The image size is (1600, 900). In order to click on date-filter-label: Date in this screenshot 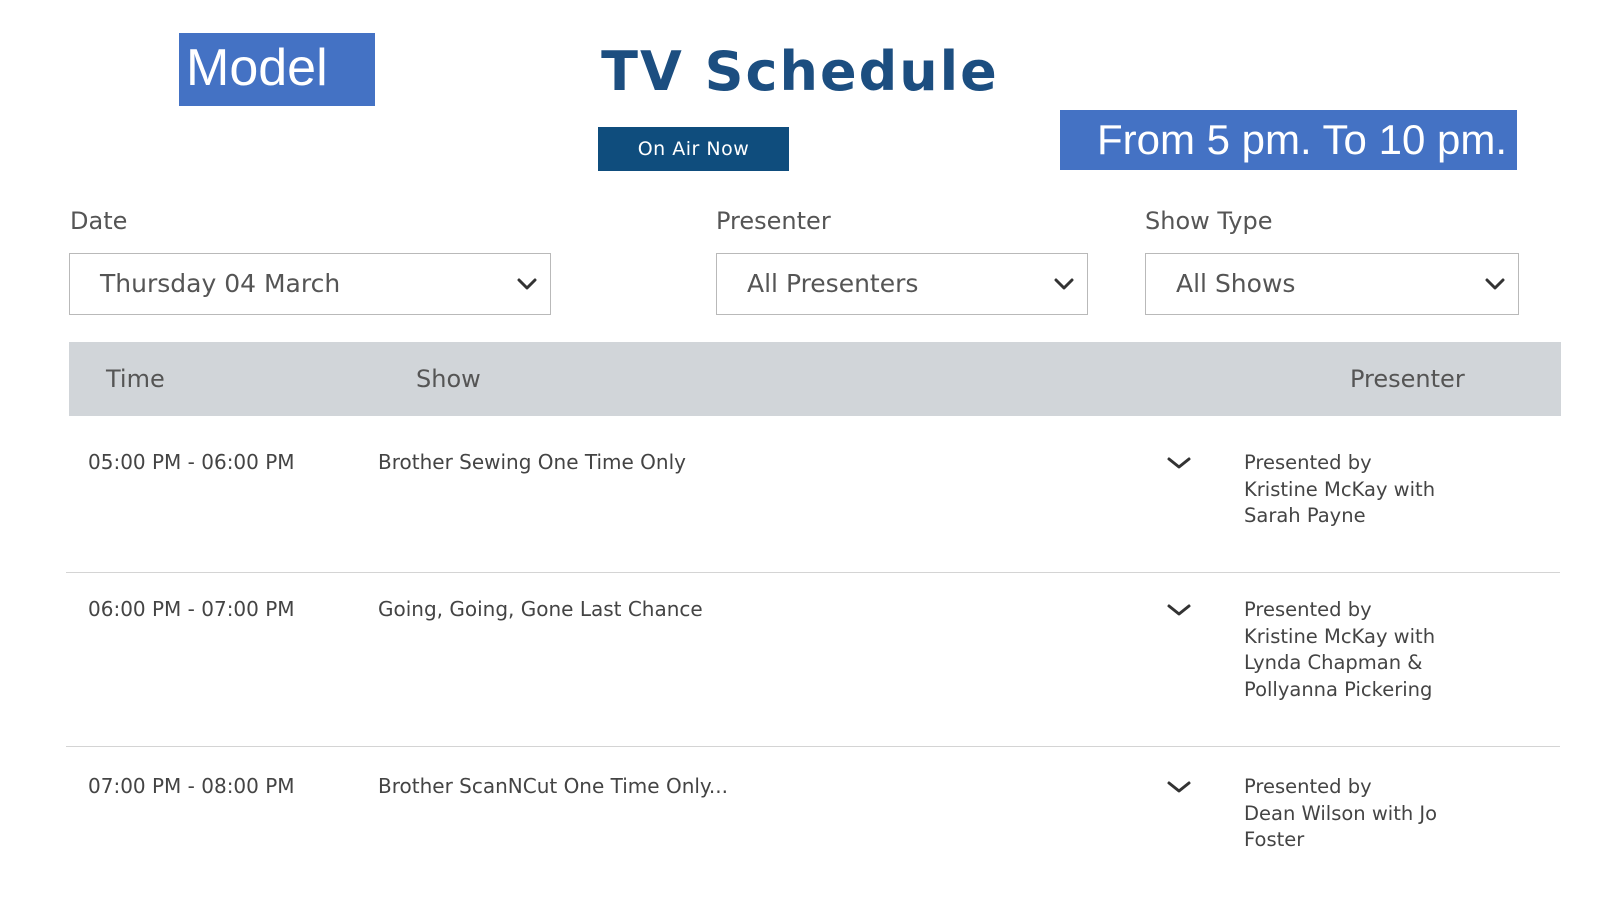, I will do `click(99, 221)`.